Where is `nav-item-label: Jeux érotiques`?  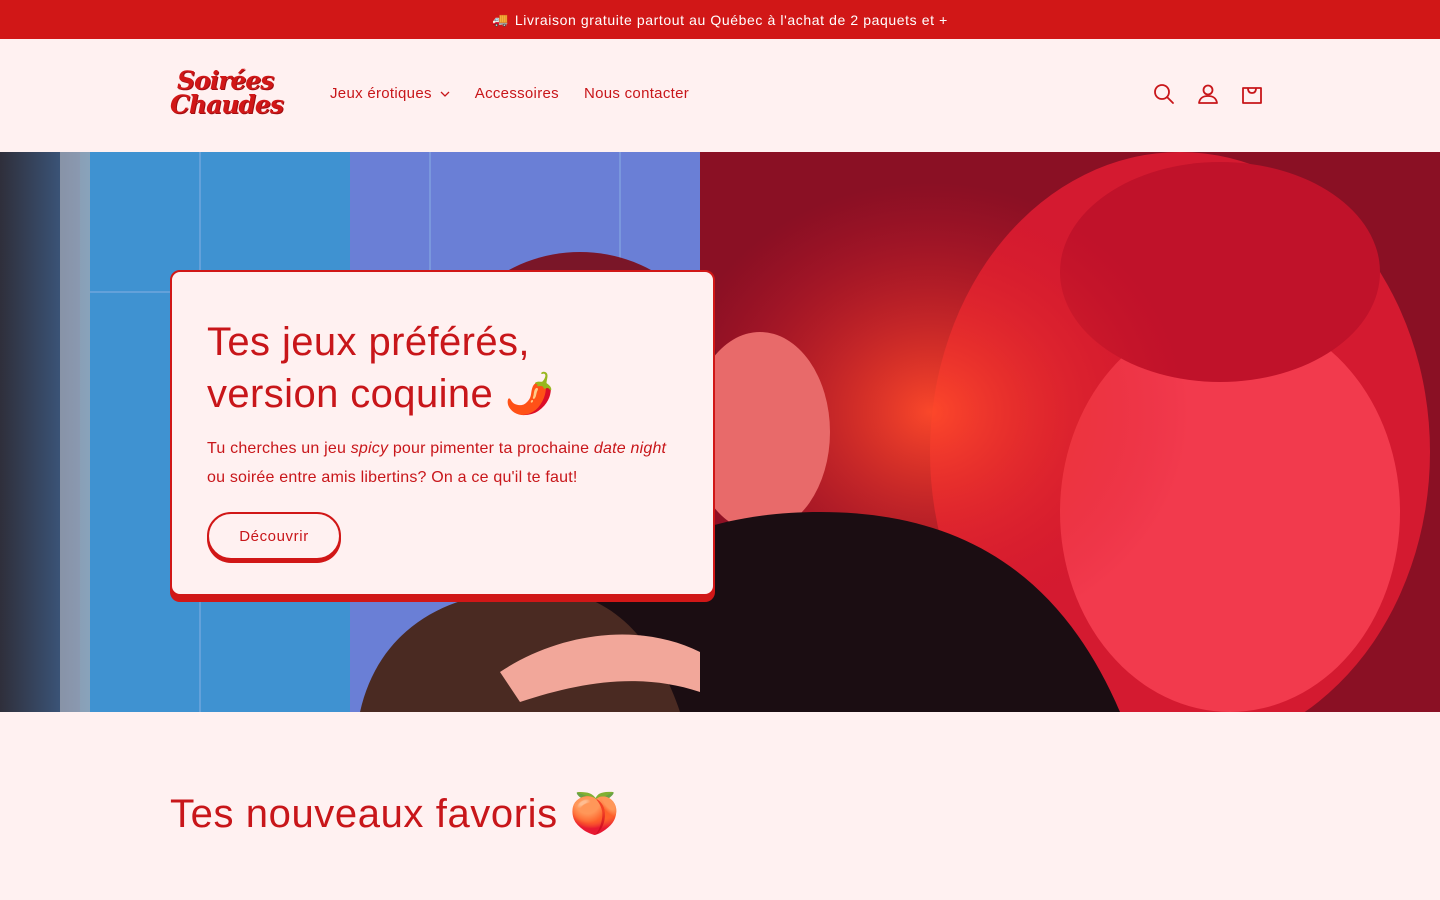 nav-item-label: Jeux érotiques is located at coordinates (381, 93).